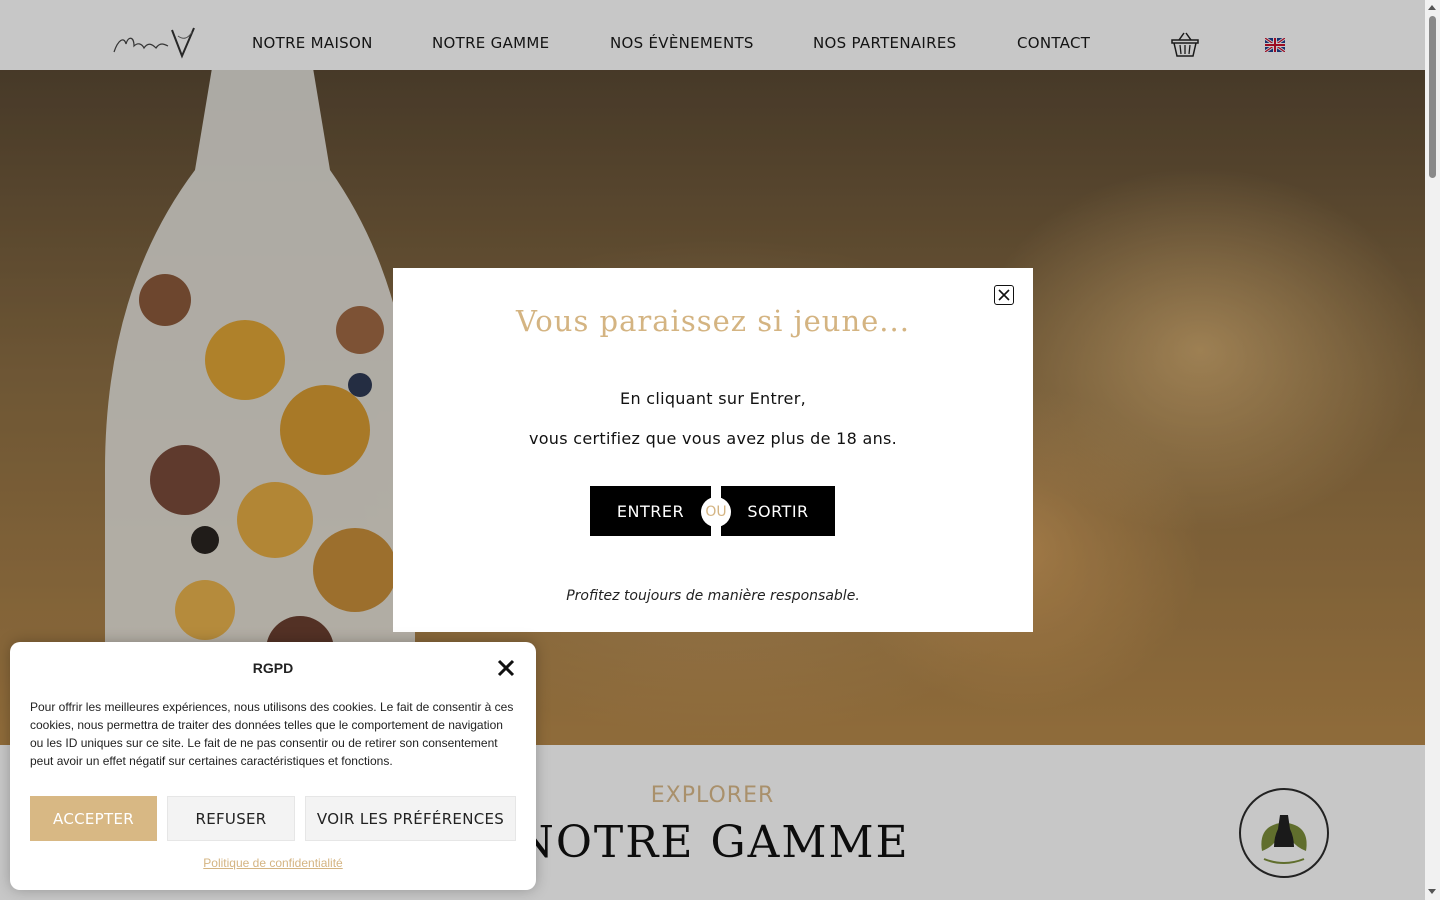  Describe the element at coordinates (778, 511) in the screenshot. I see `exit-button: SORTIR` at that location.